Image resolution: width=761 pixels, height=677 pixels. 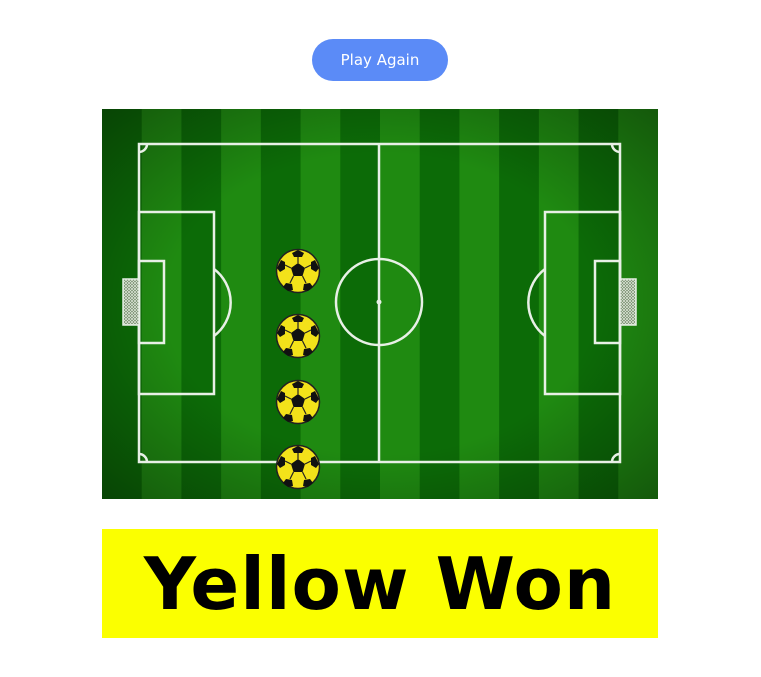 What do you see at coordinates (131, 302) in the screenshot?
I see `left-goal-net` at bounding box center [131, 302].